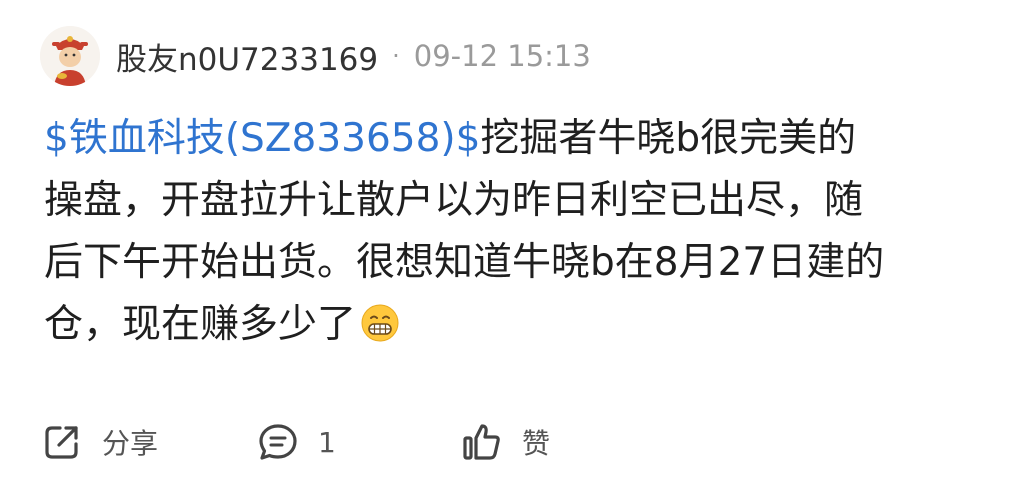  I want to click on content-text-4: 仓，现在赚多少了, so click(200, 324).